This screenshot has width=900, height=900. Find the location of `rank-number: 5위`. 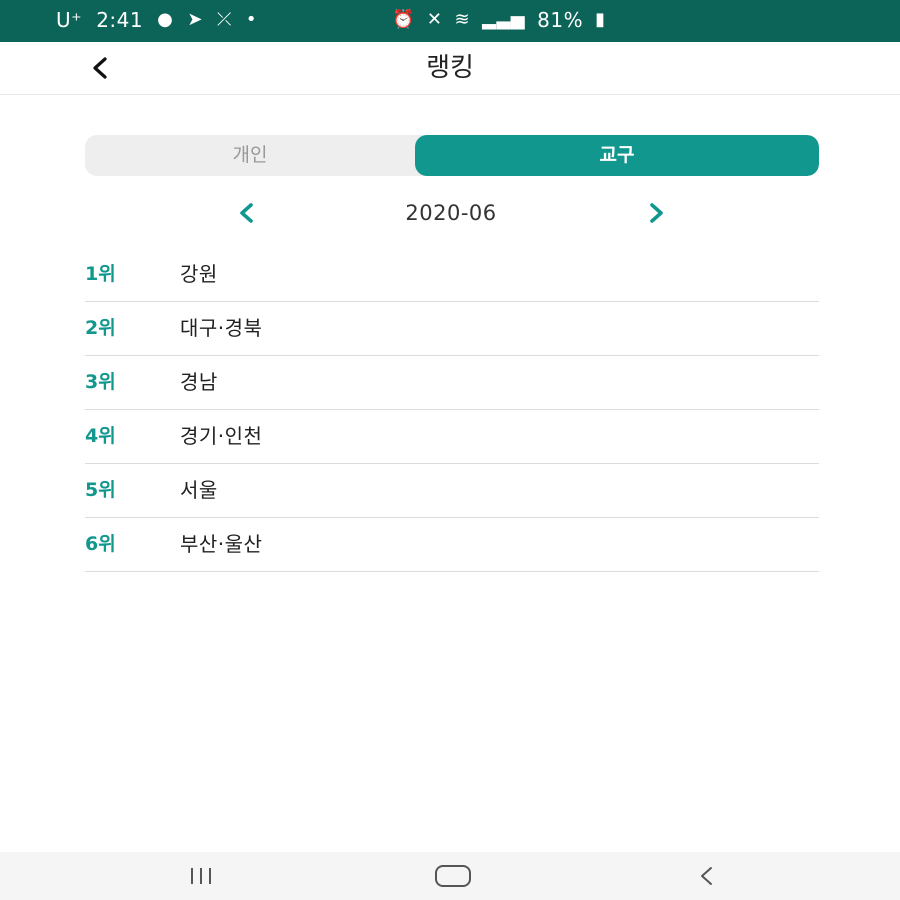

rank-number: 5위 is located at coordinates (100, 490).